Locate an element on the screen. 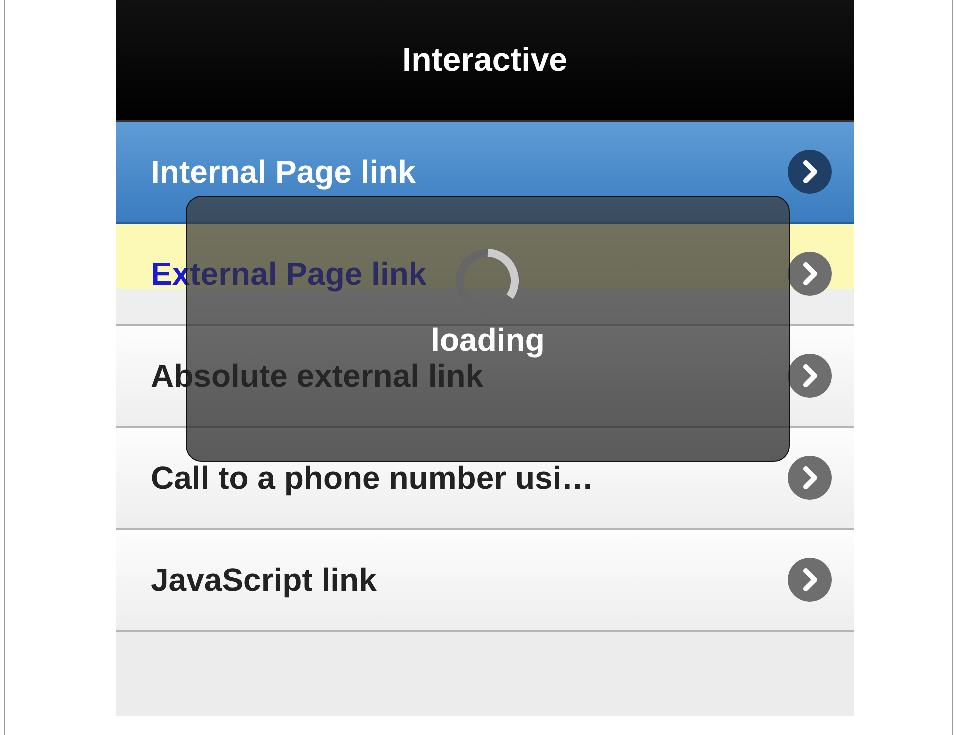 This screenshot has height=735, width=957. loading-label: loading is located at coordinates (488, 340).